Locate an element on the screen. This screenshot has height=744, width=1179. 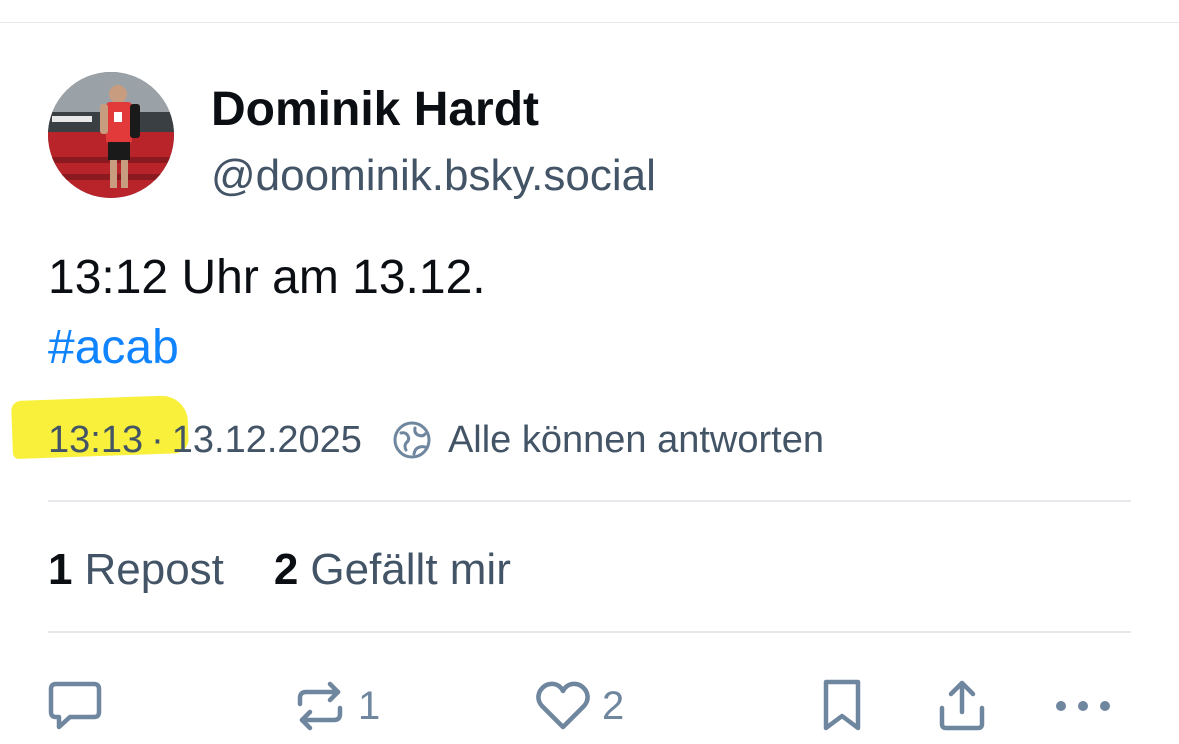
reposts-label: Repost is located at coordinates (153, 570).